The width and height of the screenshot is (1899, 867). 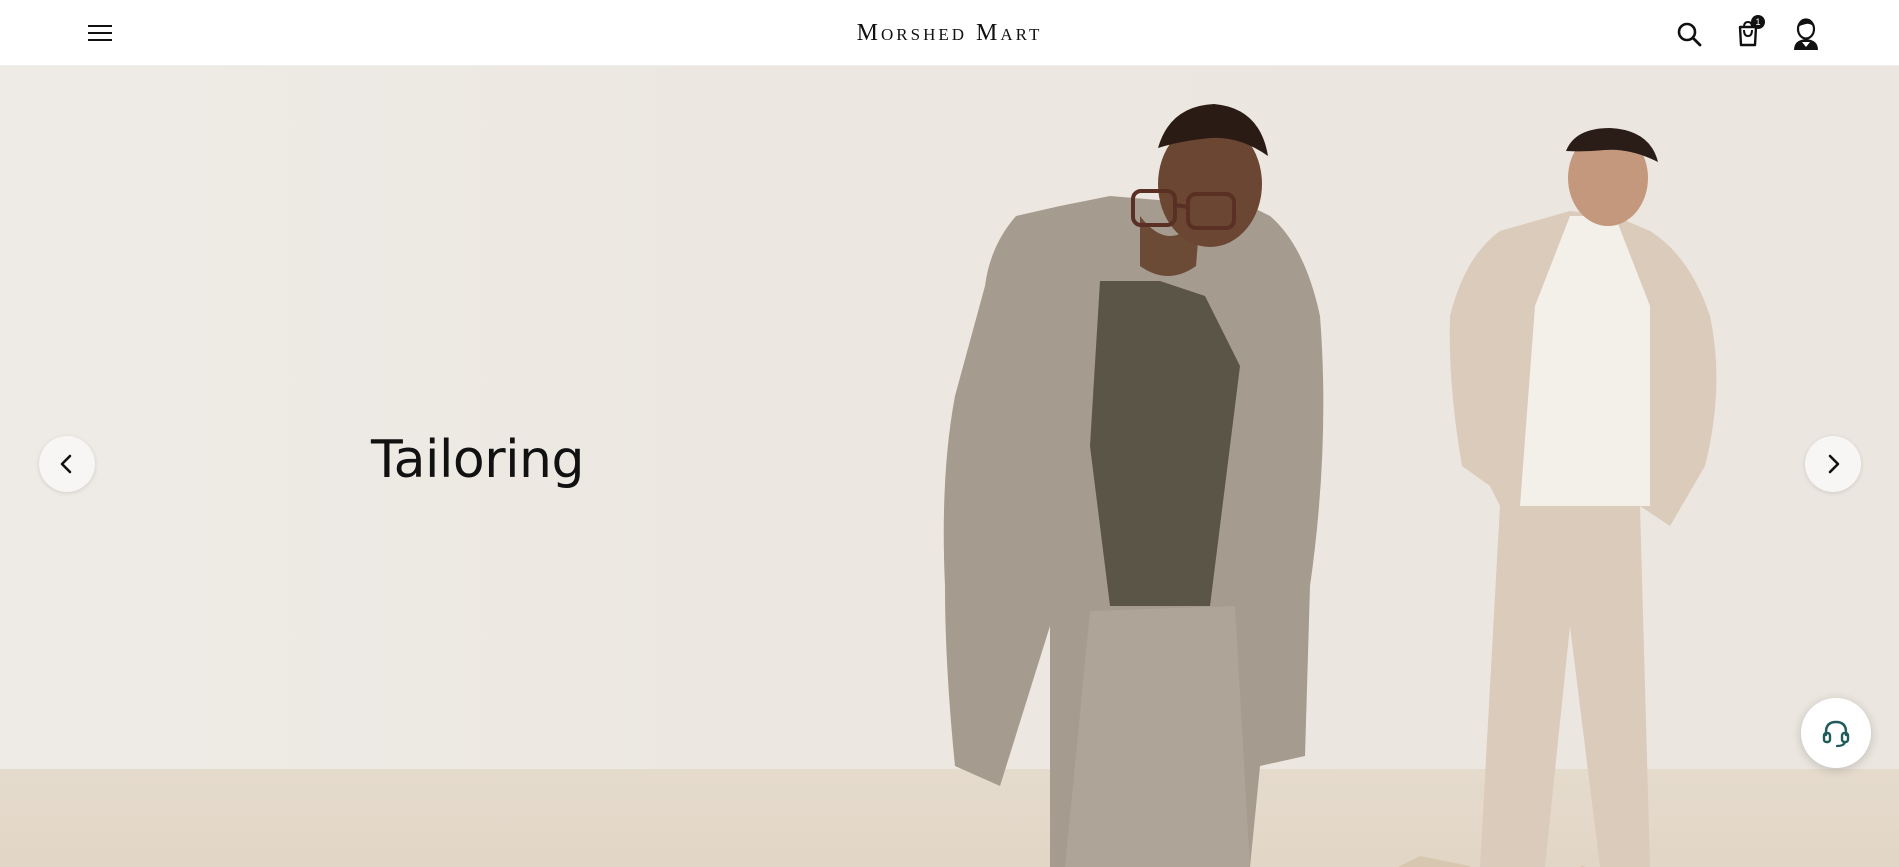 I want to click on user-avatar-icon, so click(x=1806, y=34).